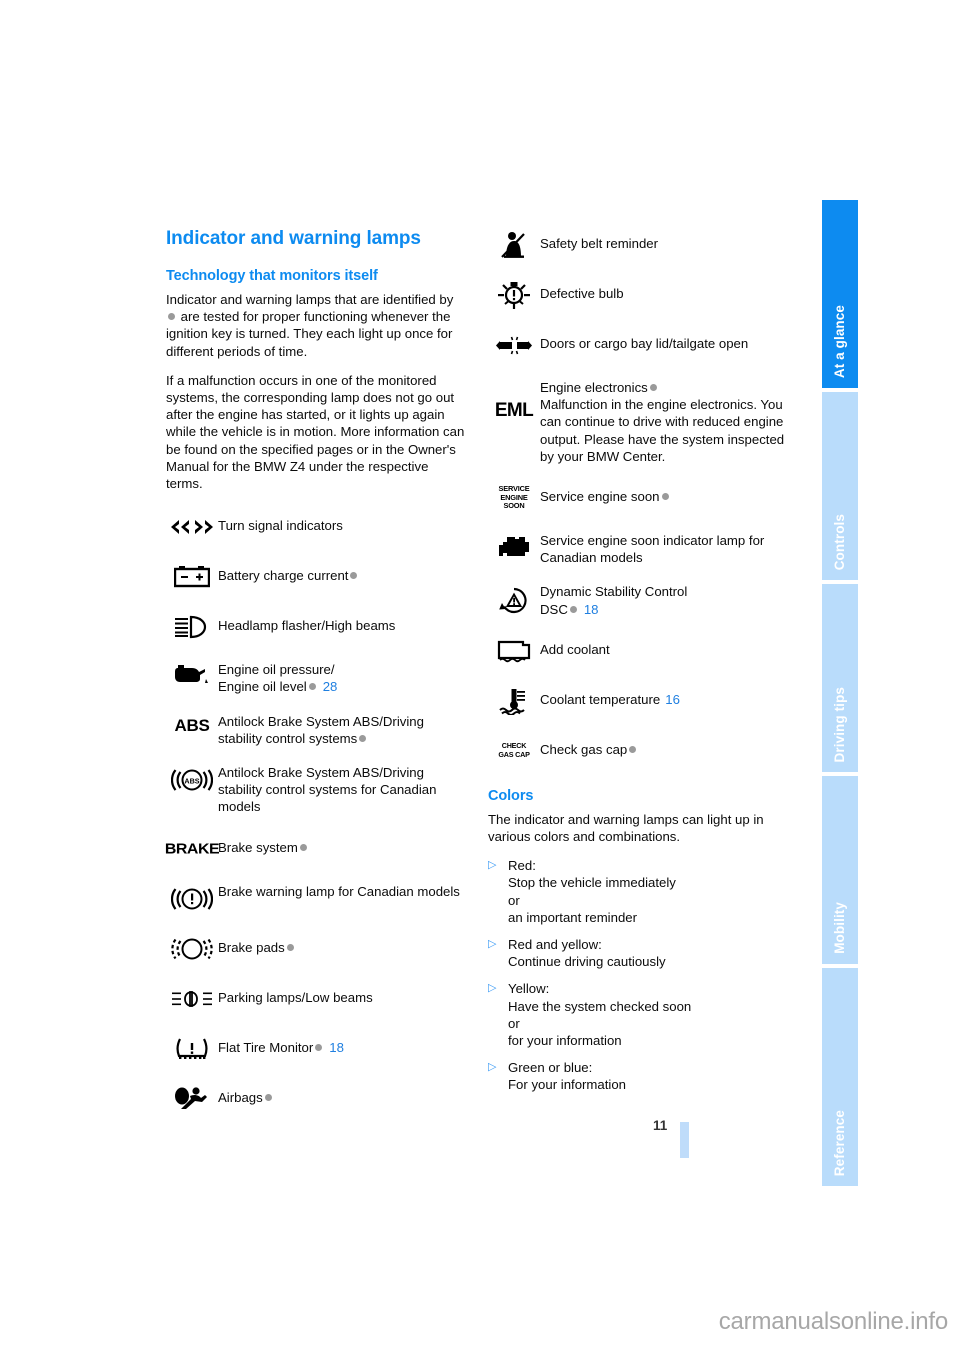  I want to click on sidebar-tab-label: Driving tips, so click(839, 724).